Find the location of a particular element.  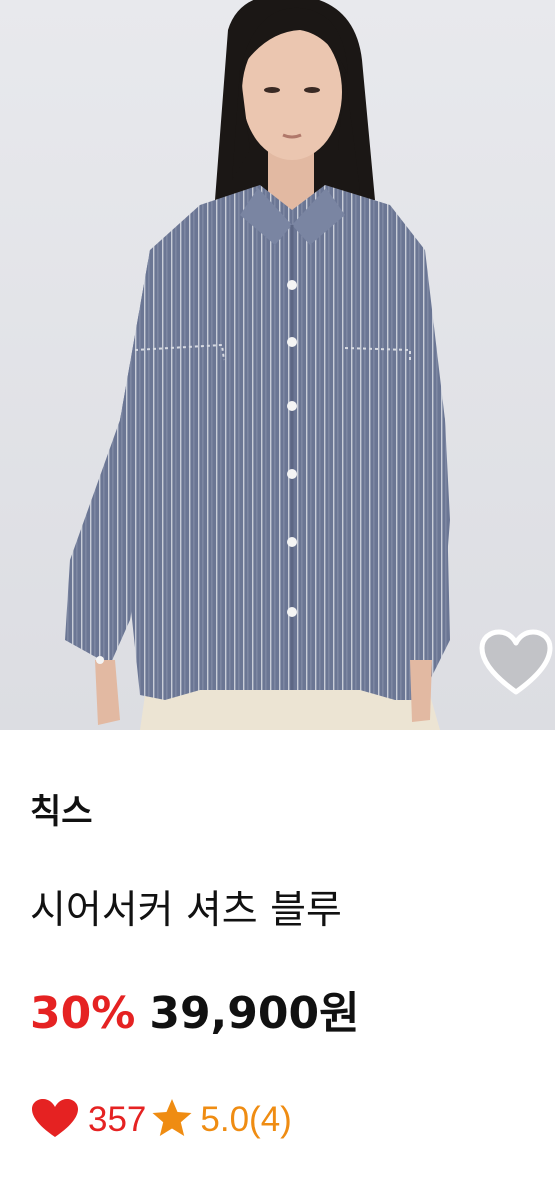

brand-name: 칙스 is located at coordinates (61, 812).